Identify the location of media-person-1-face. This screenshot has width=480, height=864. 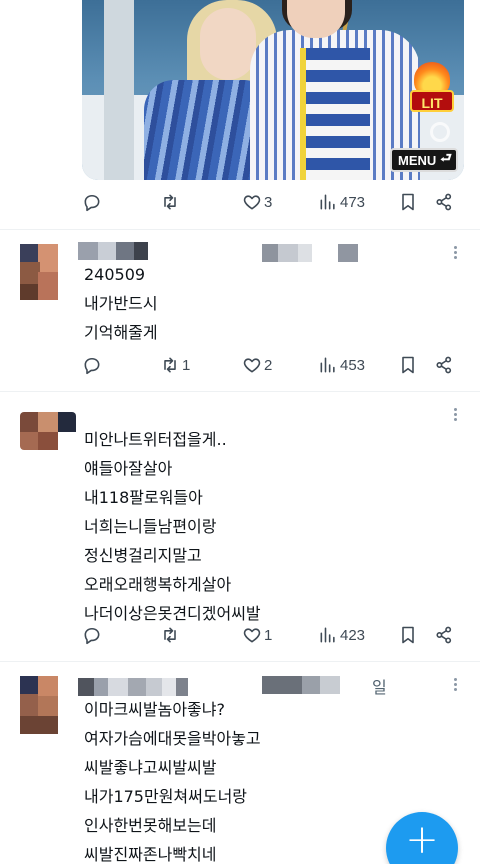
(228, 44).